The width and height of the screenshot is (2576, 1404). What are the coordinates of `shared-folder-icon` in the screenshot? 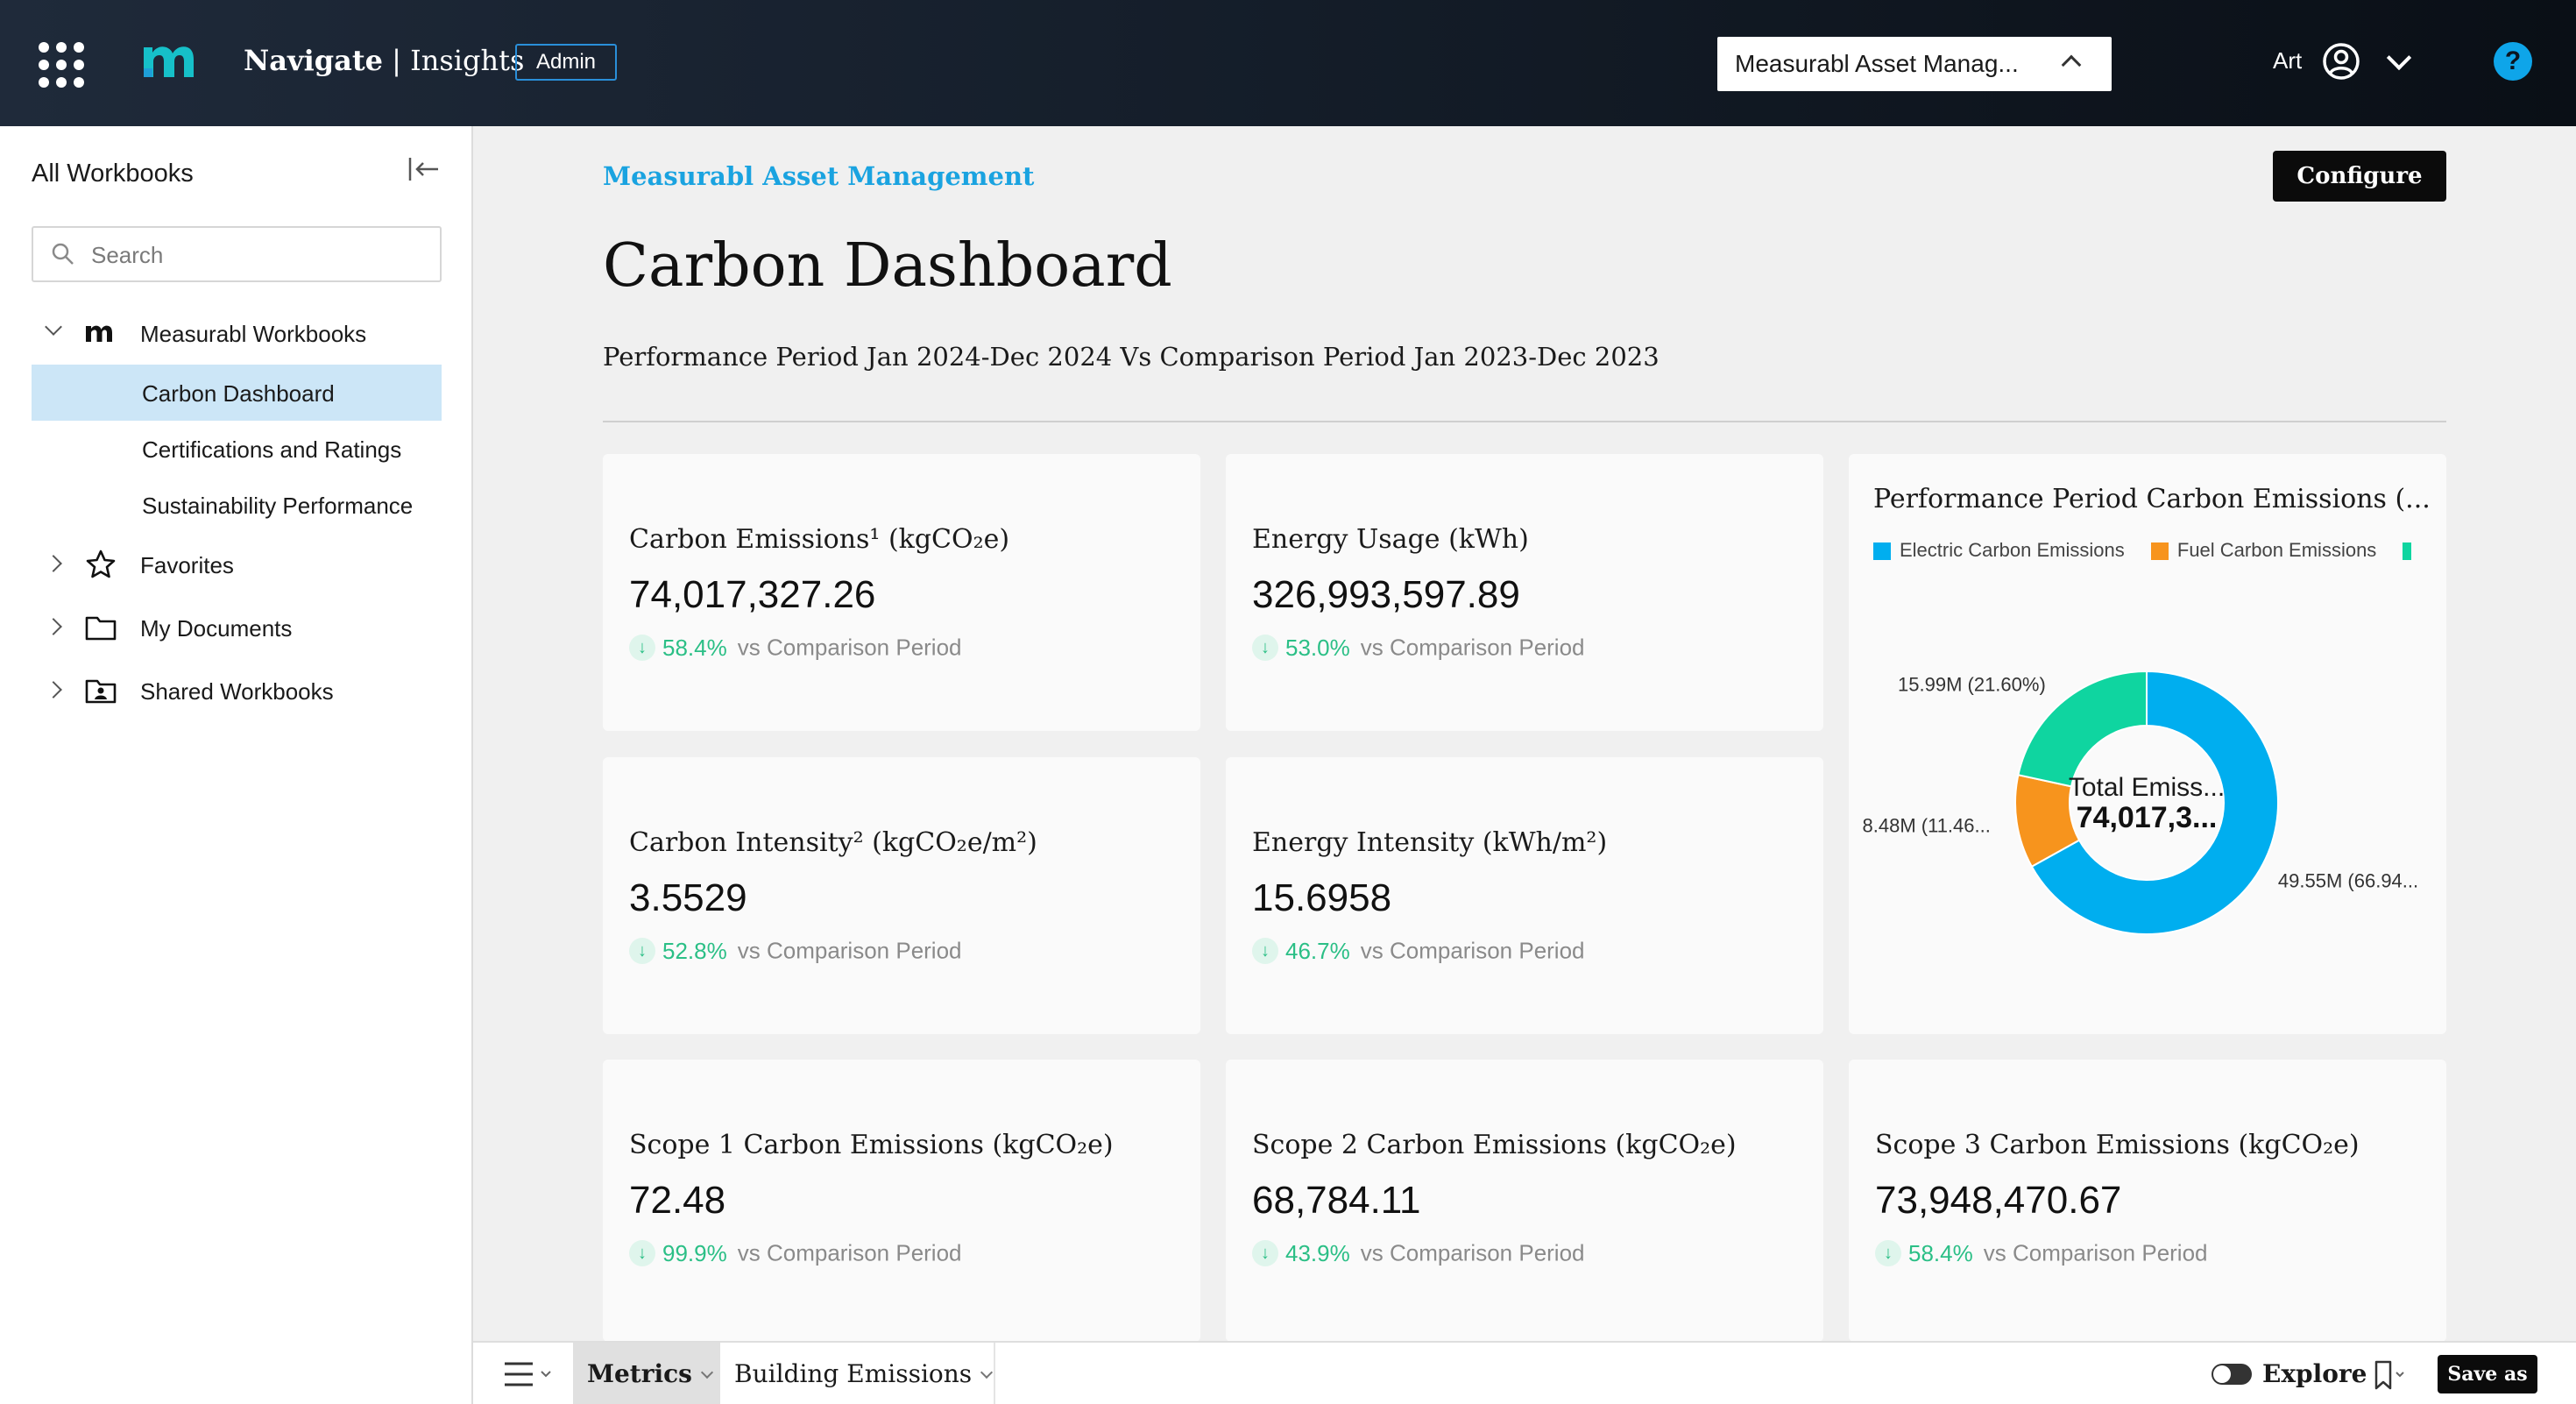 It's located at (101, 691).